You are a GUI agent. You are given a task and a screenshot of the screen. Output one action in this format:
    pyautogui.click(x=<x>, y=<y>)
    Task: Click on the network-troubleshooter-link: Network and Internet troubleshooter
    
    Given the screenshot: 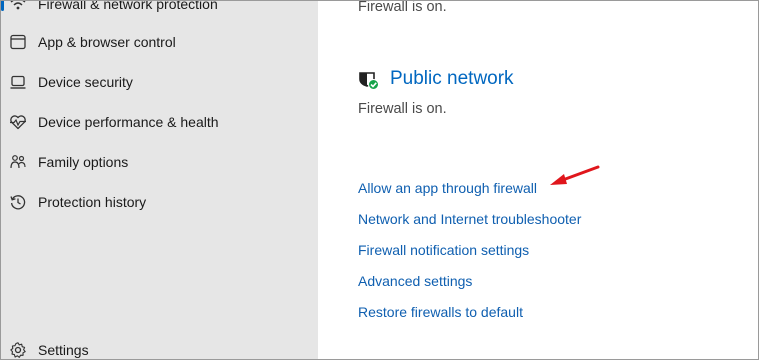 What is the action you would take?
    pyautogui.click(x=469, y=219)
    